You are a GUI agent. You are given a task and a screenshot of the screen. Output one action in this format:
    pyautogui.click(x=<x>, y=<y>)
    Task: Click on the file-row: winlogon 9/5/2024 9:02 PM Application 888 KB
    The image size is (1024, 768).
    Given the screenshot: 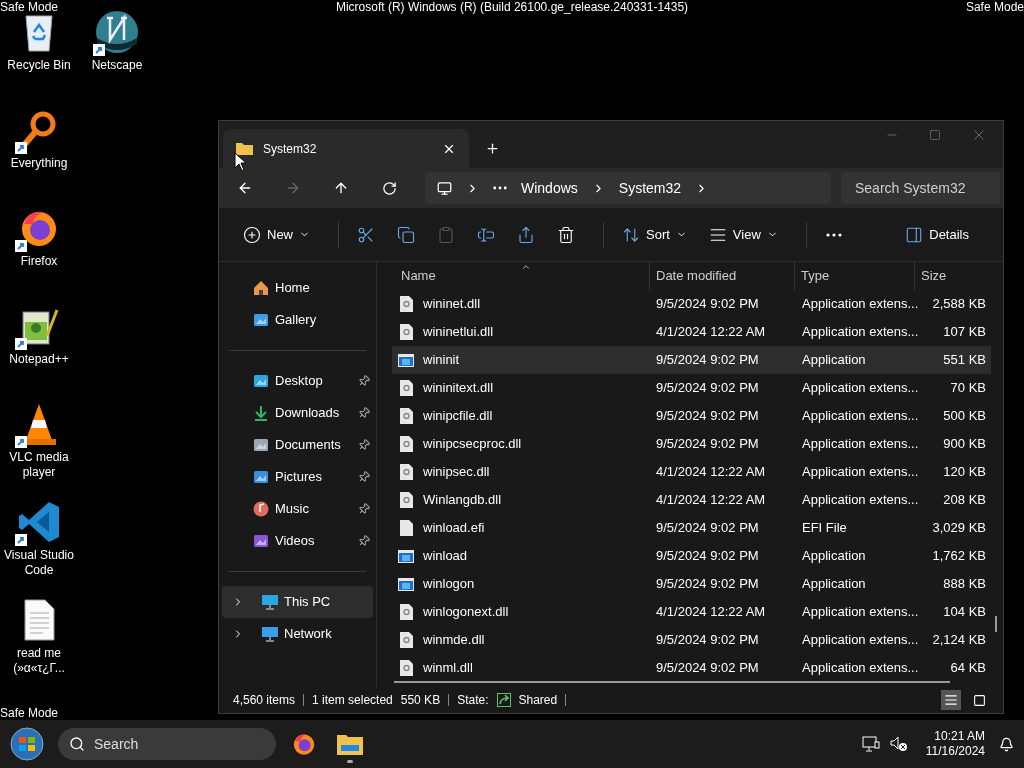 What is the action you would take?
    pyautogui.click(x=691, y=584)
    